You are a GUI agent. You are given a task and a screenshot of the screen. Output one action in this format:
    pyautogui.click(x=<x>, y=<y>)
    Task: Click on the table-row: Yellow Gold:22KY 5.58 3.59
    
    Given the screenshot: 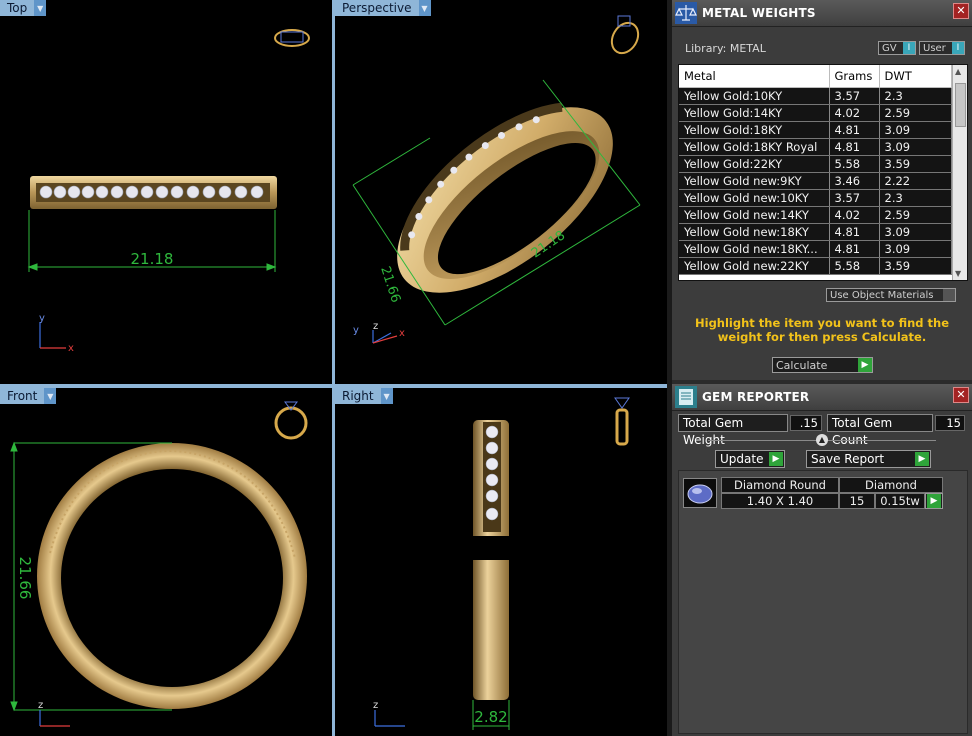 What is the action you would take?
    pyautogui.click(x=815, y=164)
    